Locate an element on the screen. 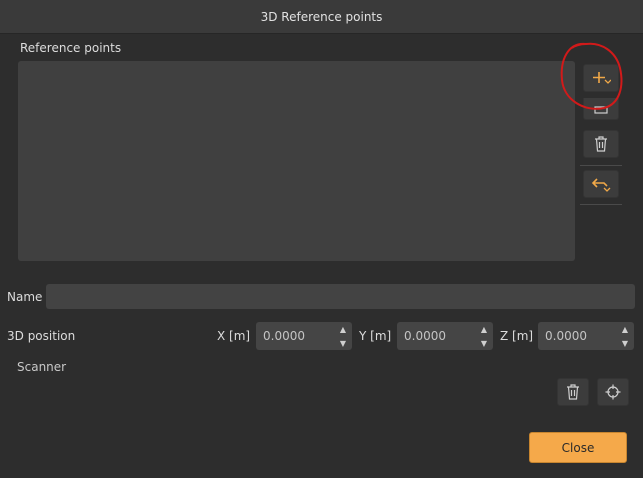  x-label: X [m] is located at coordinates (234, 336).